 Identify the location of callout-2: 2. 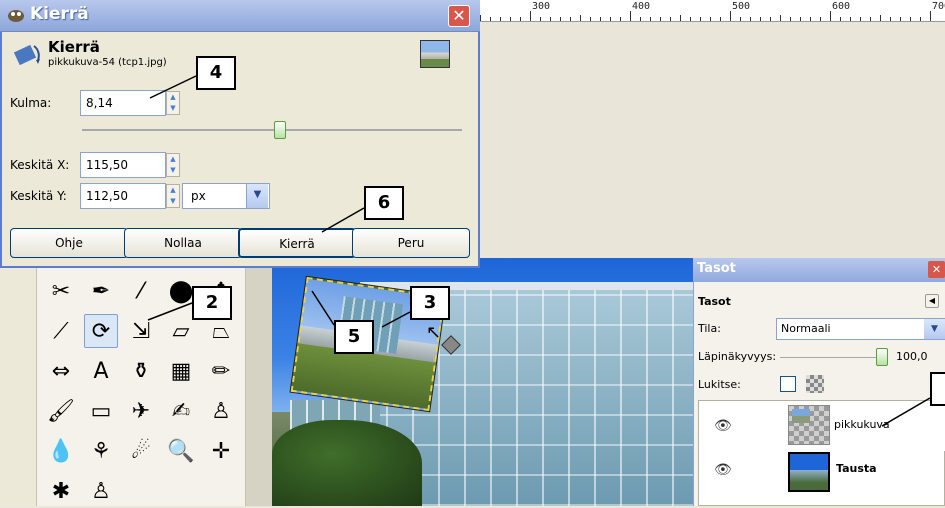
(212, 303).